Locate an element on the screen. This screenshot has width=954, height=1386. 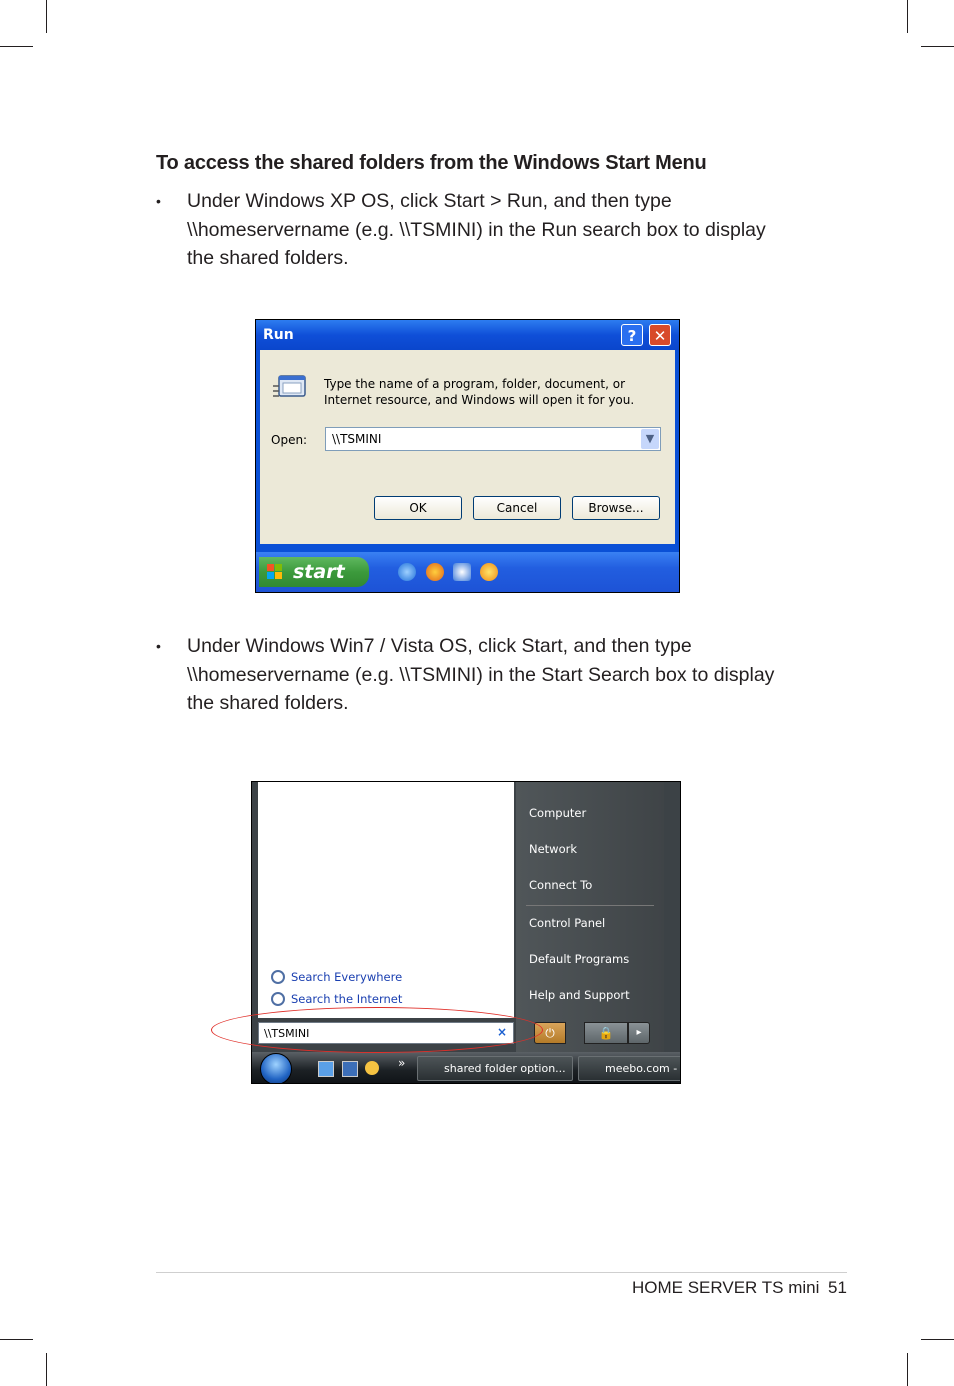
switch-windows-icon is located at coordinates (350, 1069).